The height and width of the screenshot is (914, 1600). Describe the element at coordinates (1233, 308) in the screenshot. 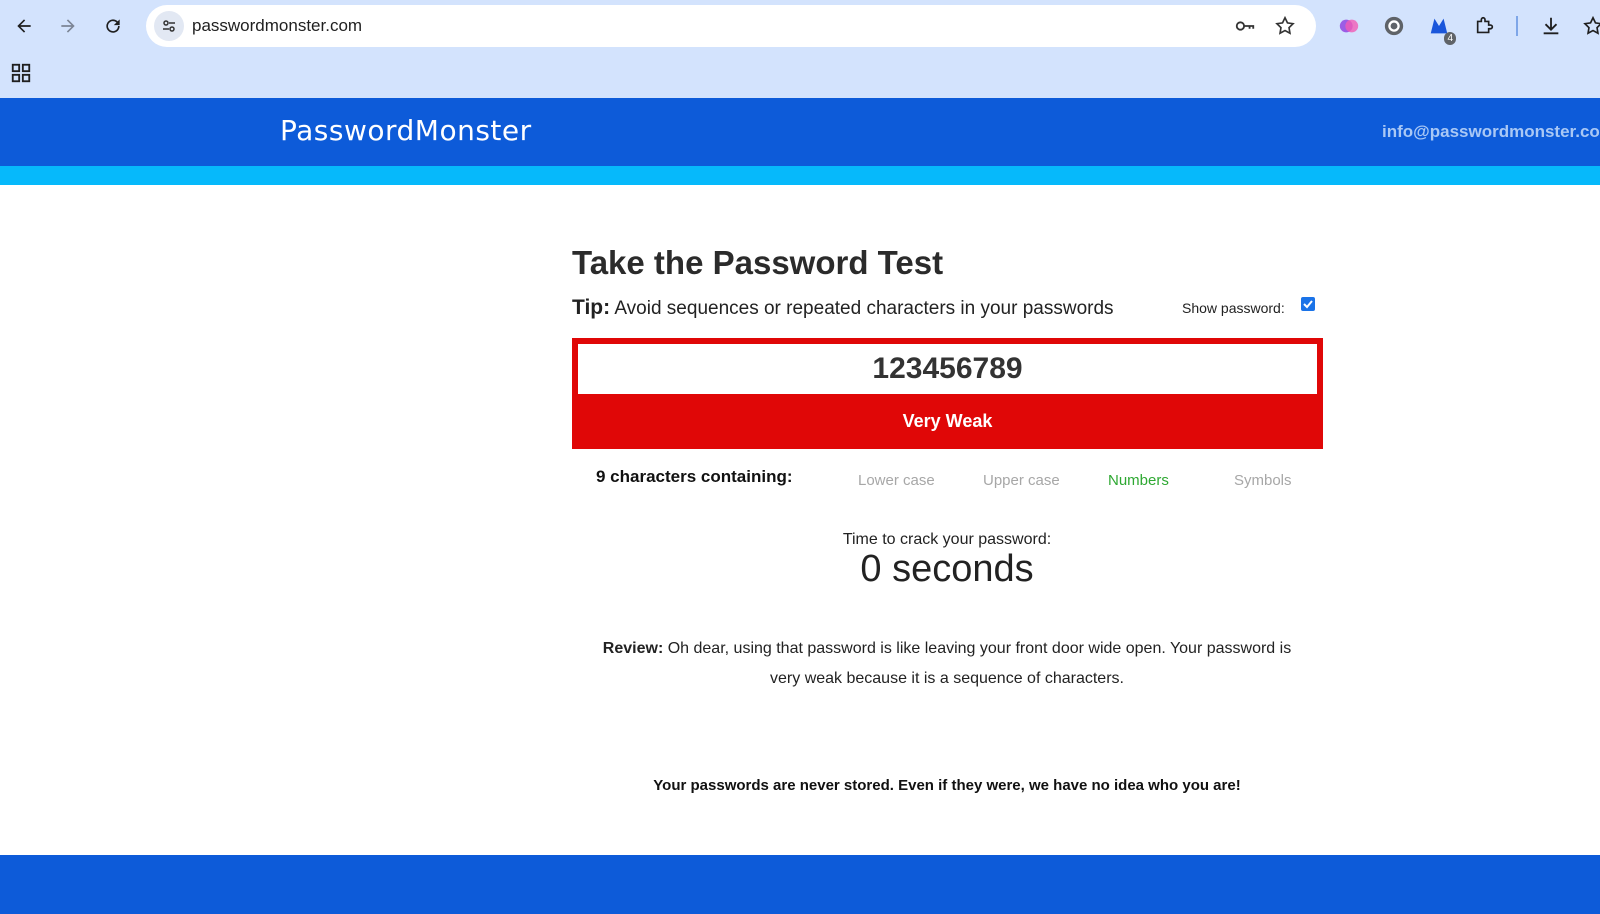

I see `show-password-label: Show password:` at that location.